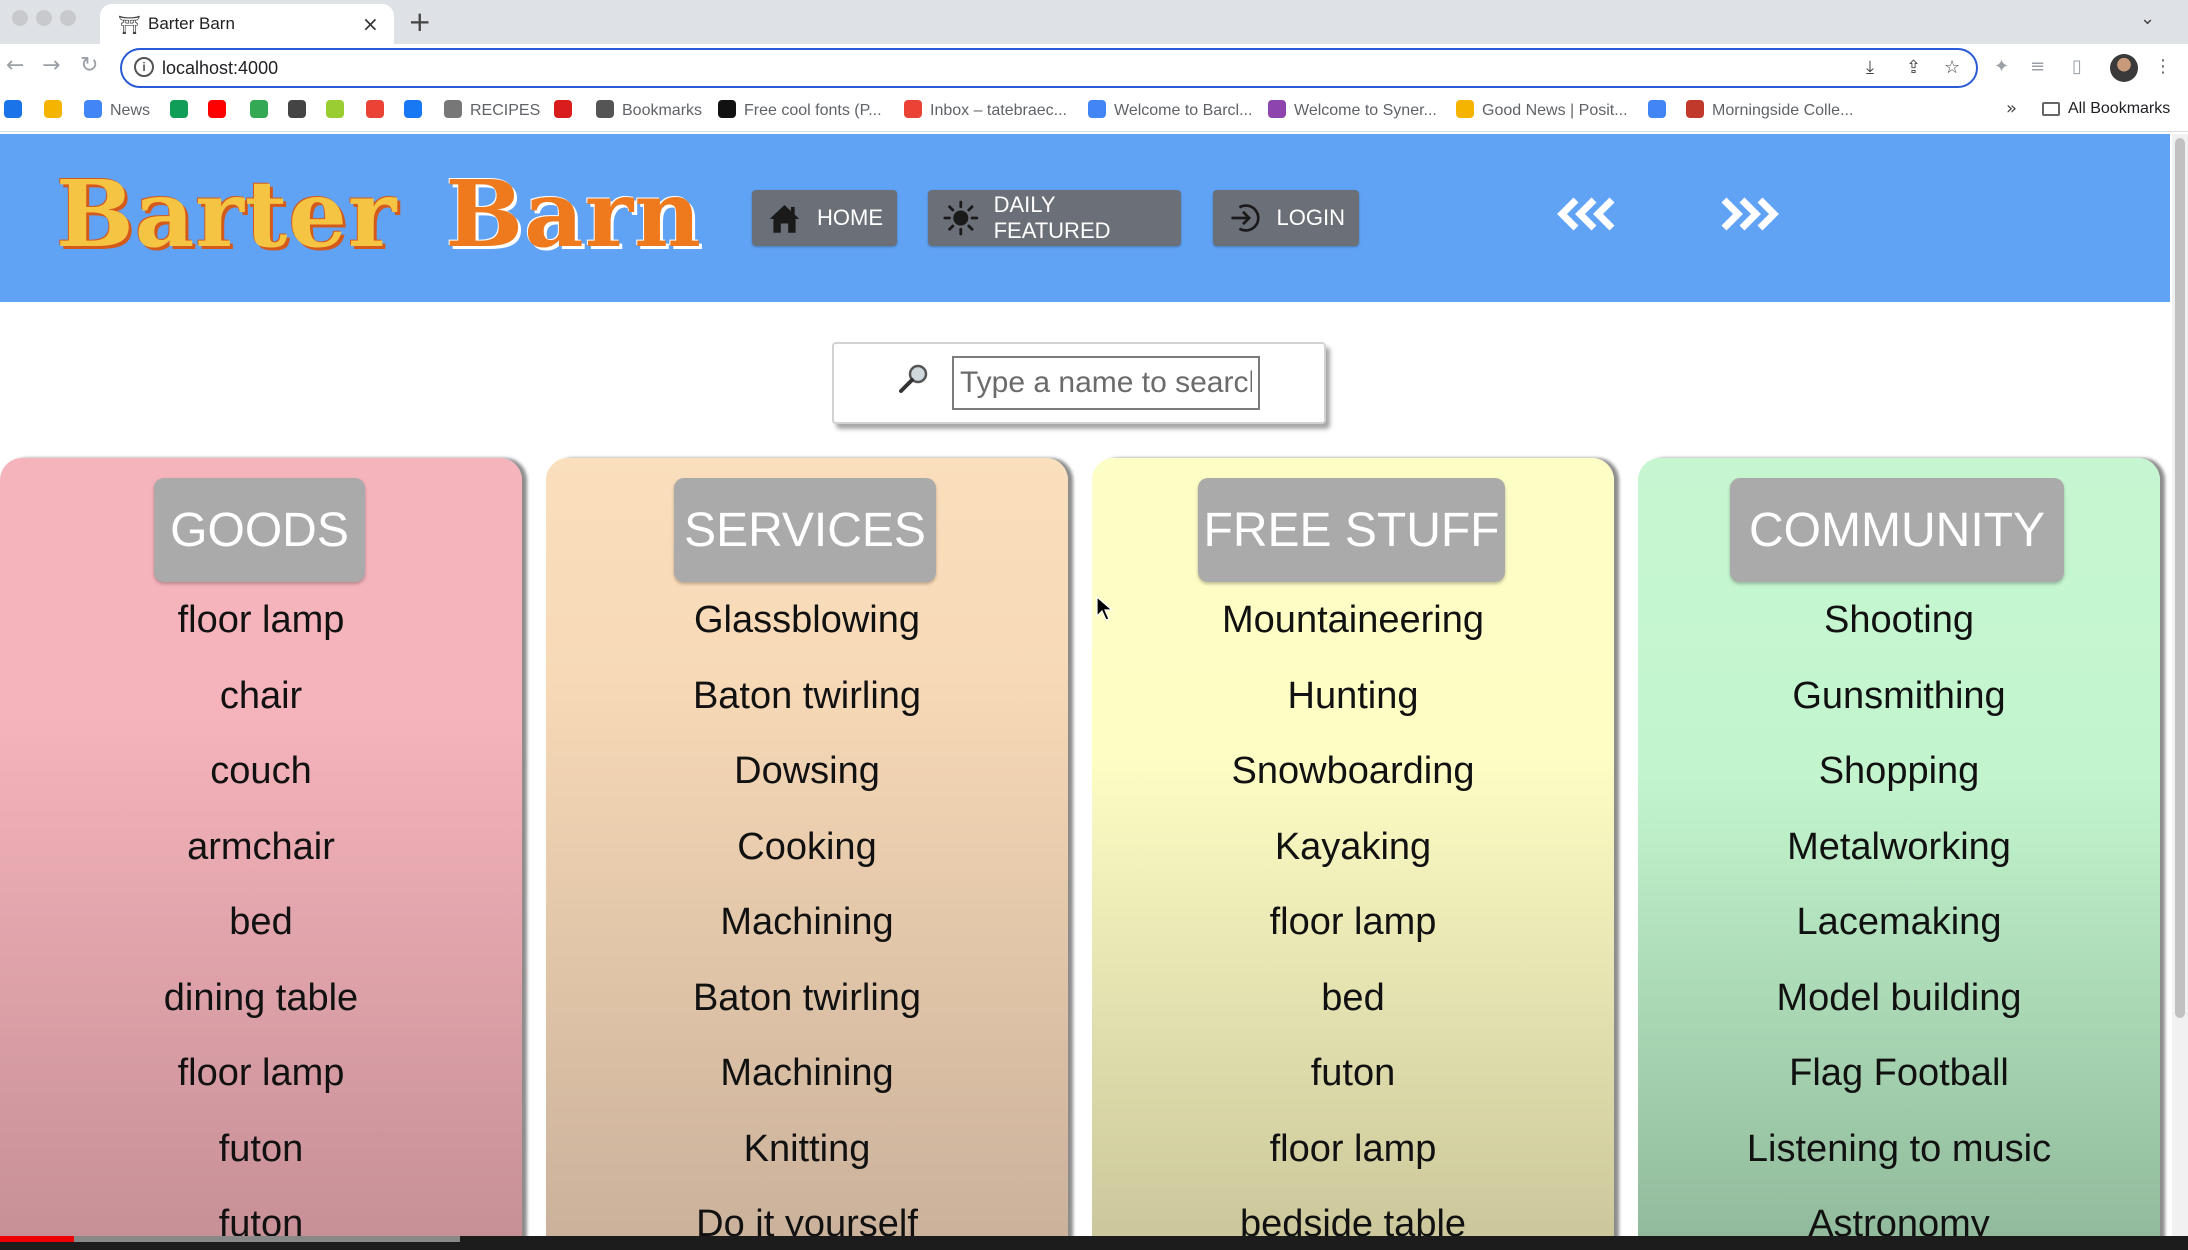 This screenshot has width=2188, height=1250. I want to click on goods-header: GOODS, so click(259, 530).